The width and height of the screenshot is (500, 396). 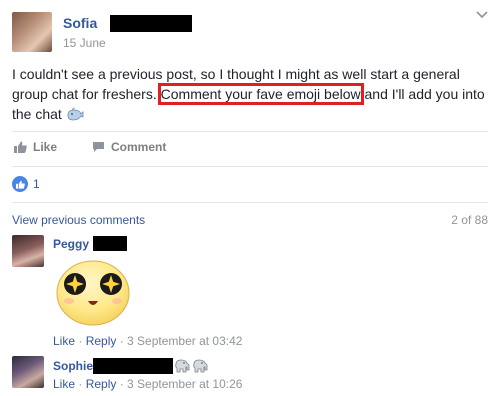 I want to click on commenter-name: Peggy, so click(x=71, y=244).